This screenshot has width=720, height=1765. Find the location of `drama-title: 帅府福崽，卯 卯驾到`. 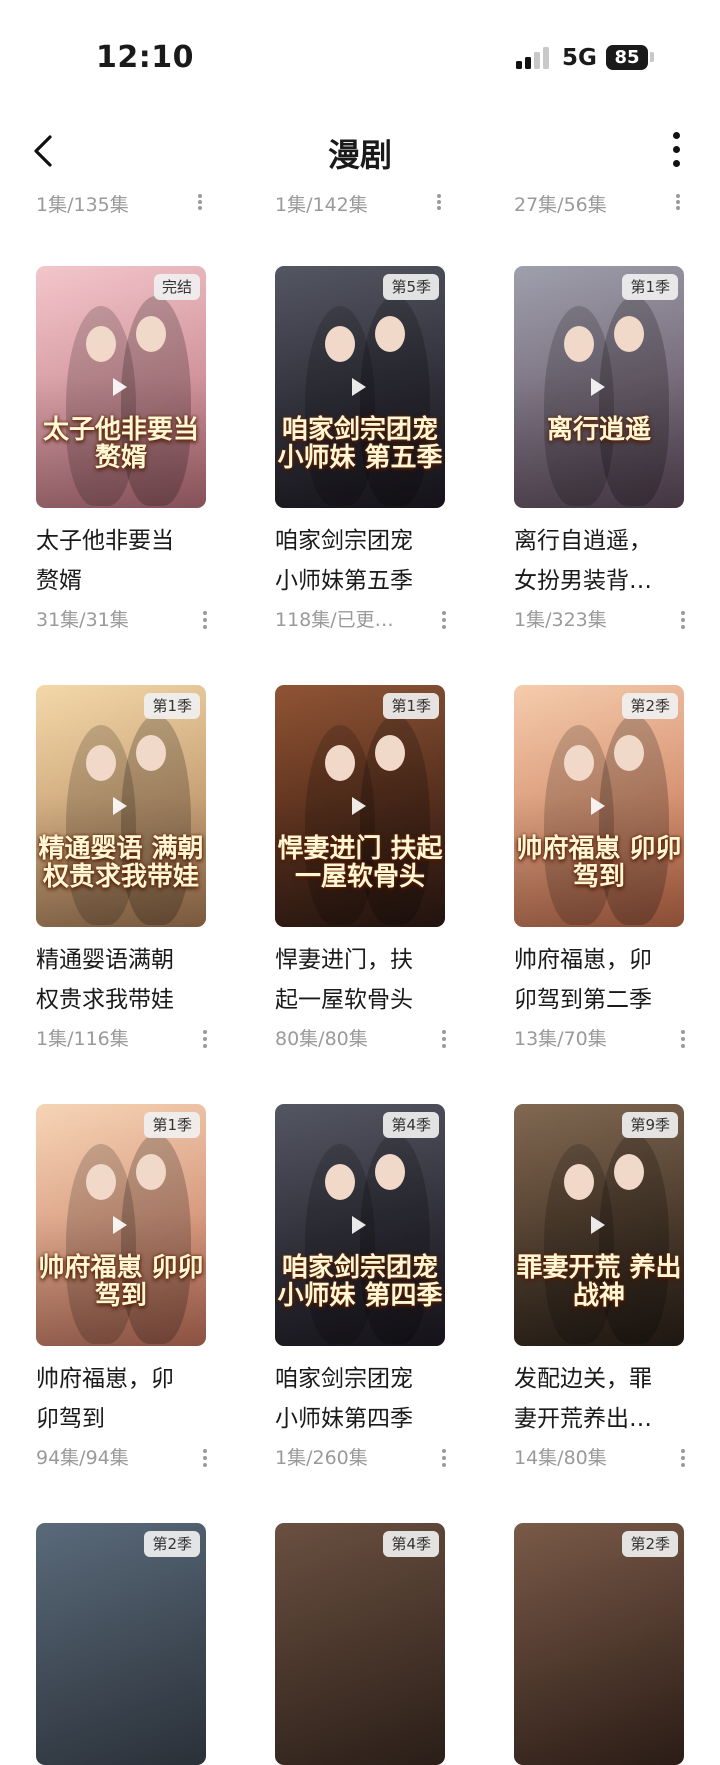

drama-title: 帅府福崽，卯 卯驾到 is located at coordinates (122, 1399).